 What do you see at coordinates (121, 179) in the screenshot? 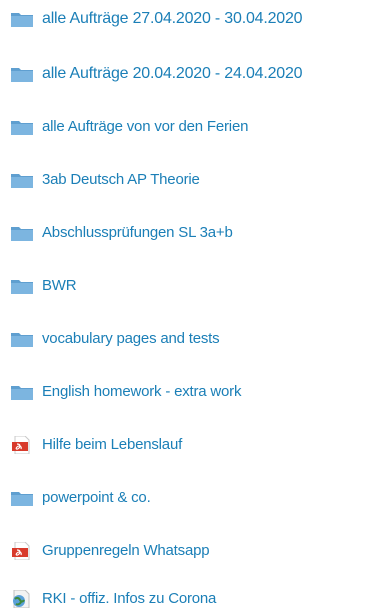
I see `folder-label: 3ab Deutsch AP Theorie` at bounding box center [121, 179].